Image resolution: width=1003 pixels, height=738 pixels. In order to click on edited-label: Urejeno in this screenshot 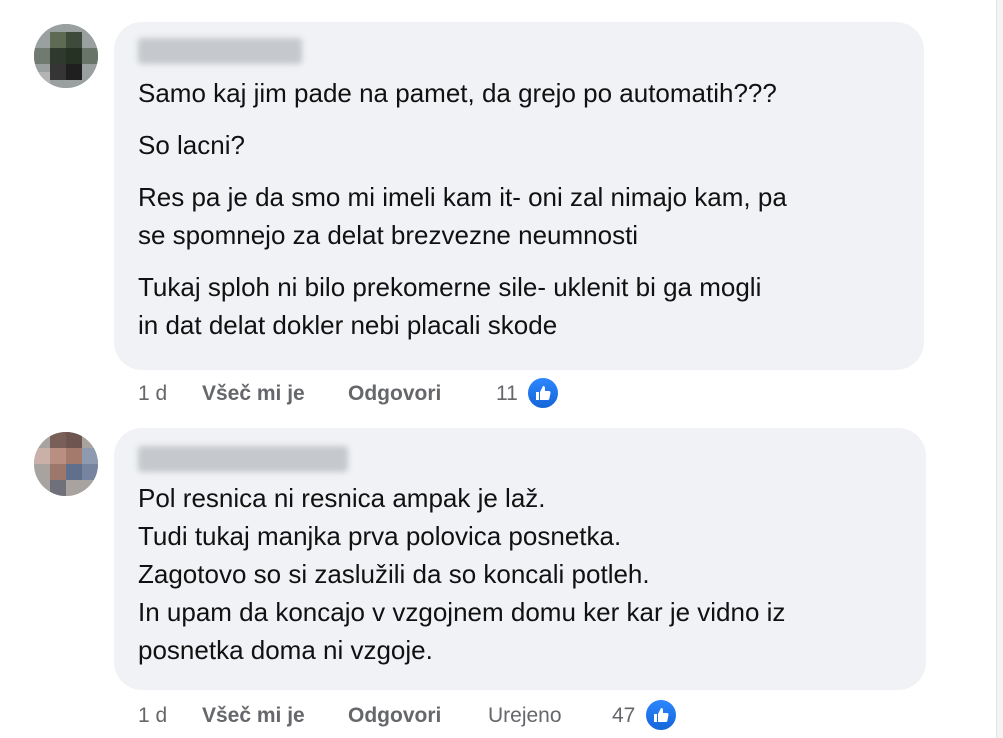, I will do `click(525, 716)`.